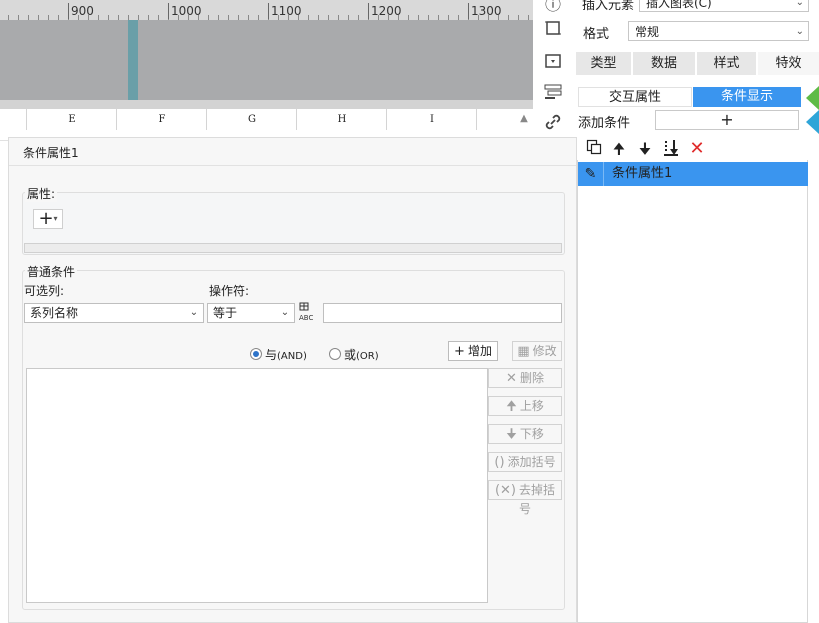 This screenshot has height=623, width=819. I want to click on format-dropdown: 常规 ⌄, so click(718, 31).